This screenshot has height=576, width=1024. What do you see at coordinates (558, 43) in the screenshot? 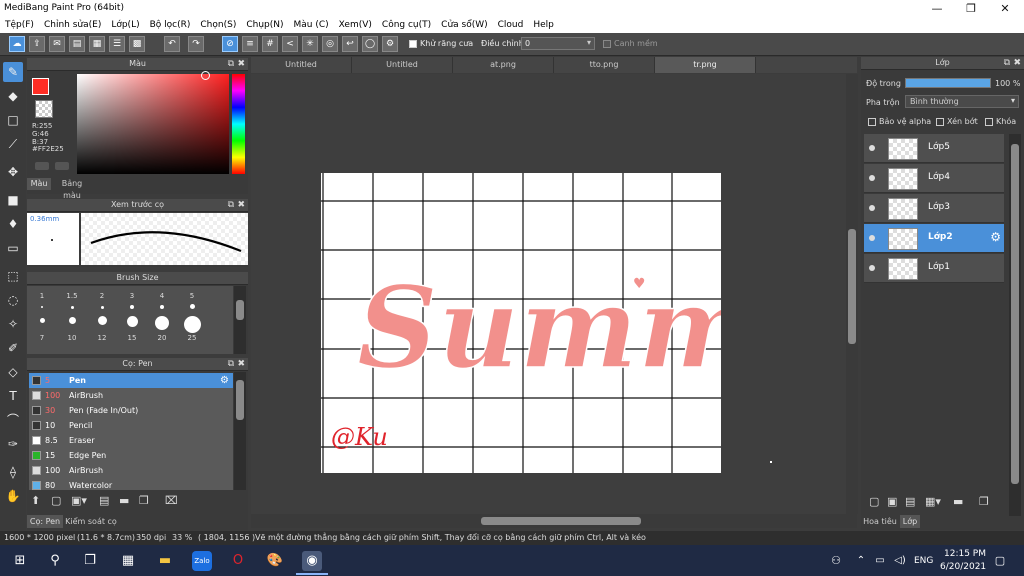
I see `adjust-input: 0 ▾` at bounding box center [558, 43].